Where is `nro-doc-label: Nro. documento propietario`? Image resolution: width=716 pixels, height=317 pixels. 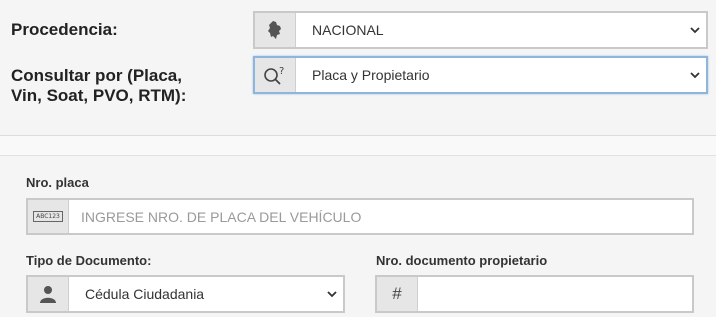 nro-doc-label: Nro. documento propietario is located at coordinates (462, 260).